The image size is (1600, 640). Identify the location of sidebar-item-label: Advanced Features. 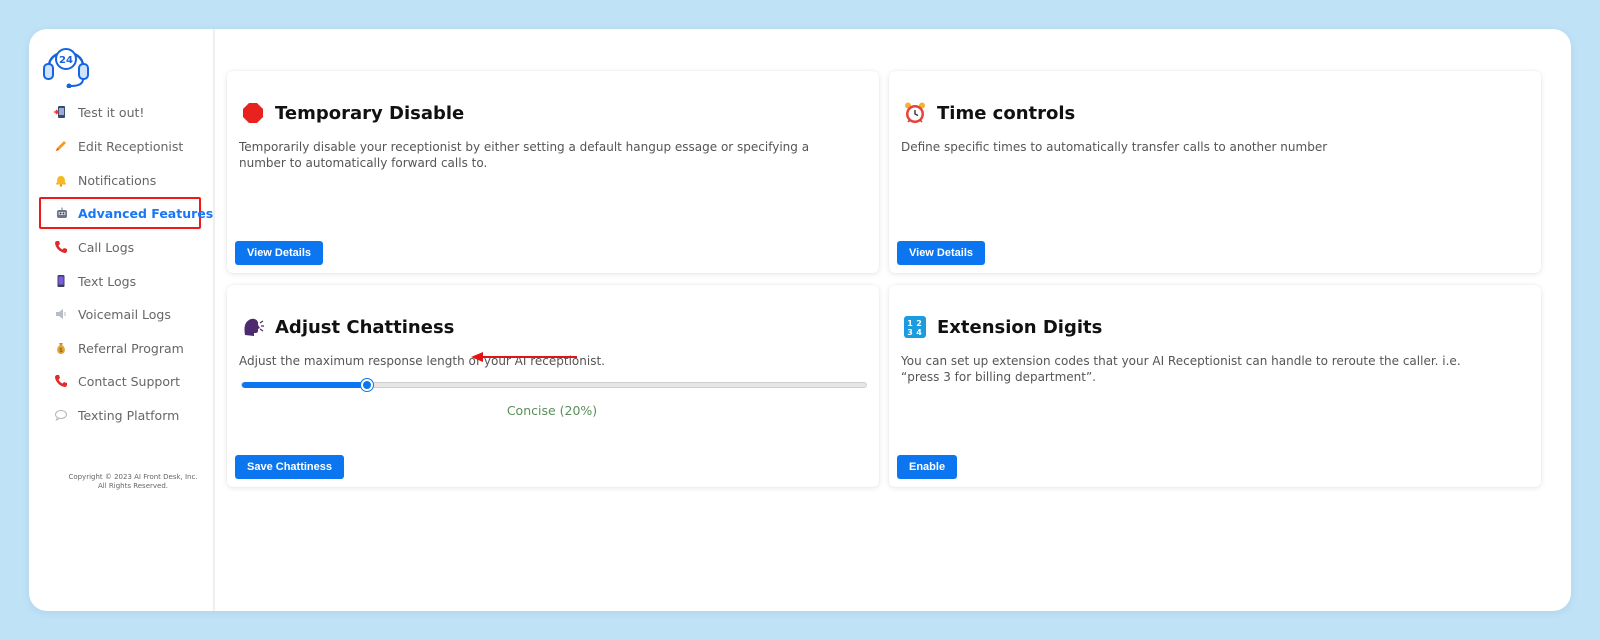
(146, 213).